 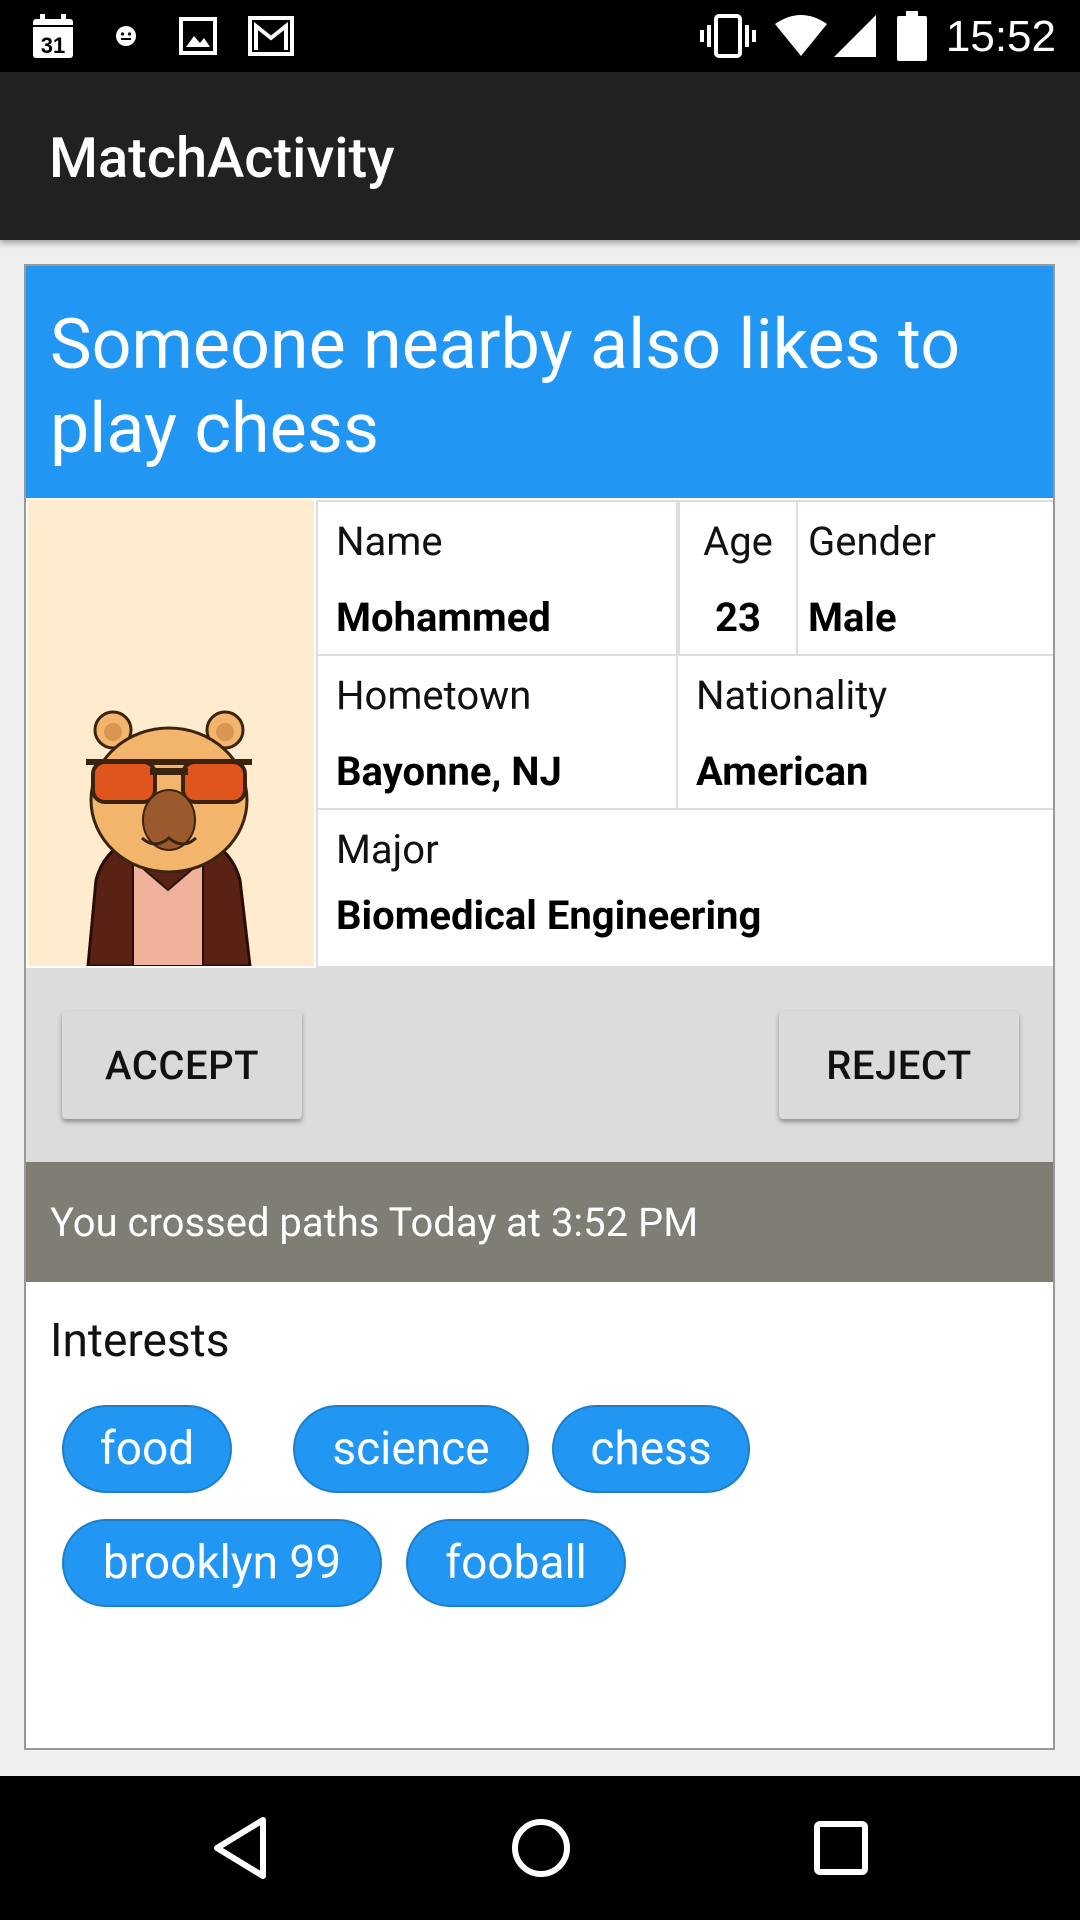 What do you see at coordinates (516, 1563) in the screenshot?
I see `interest-chip-fooball: fooball` at bounding box center [516, 1563].